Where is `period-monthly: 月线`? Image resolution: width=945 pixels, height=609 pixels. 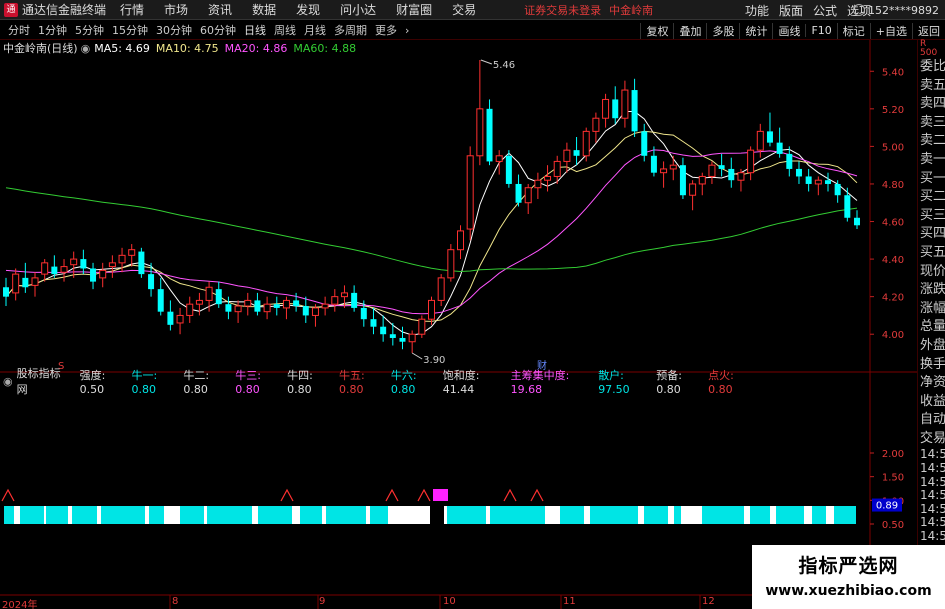 period-monthly: 月线 is located at coordinates (315, 30).